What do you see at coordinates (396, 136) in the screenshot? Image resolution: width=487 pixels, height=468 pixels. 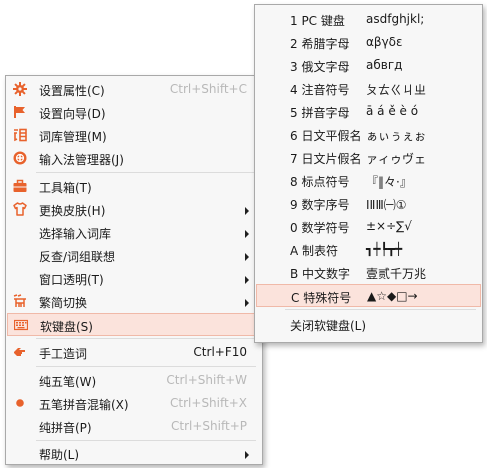 I see `submenu-item-sample: ぁぃぅぇぉ` at bounding box center [396, 136].